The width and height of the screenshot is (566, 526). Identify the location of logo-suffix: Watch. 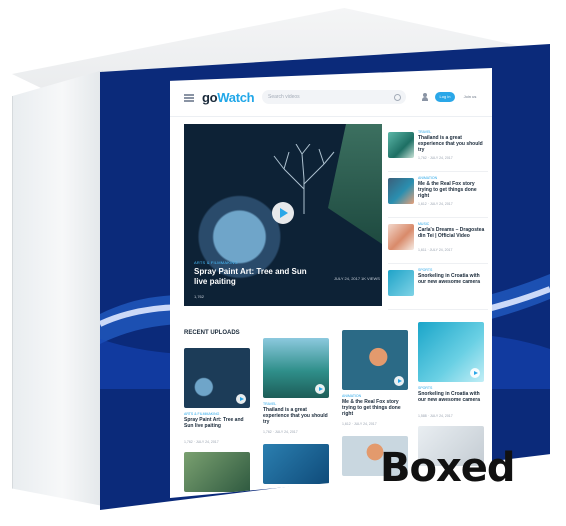
(236, 97).